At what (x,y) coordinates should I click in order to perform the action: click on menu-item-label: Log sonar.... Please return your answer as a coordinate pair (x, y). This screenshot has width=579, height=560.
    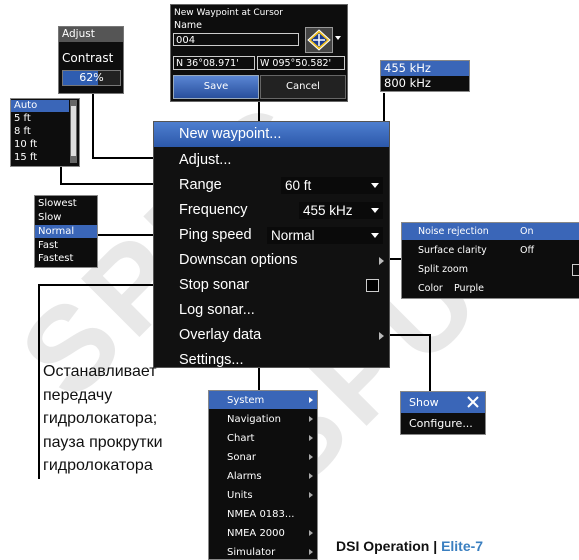
    Looking at the image, I should click on (217, 310).